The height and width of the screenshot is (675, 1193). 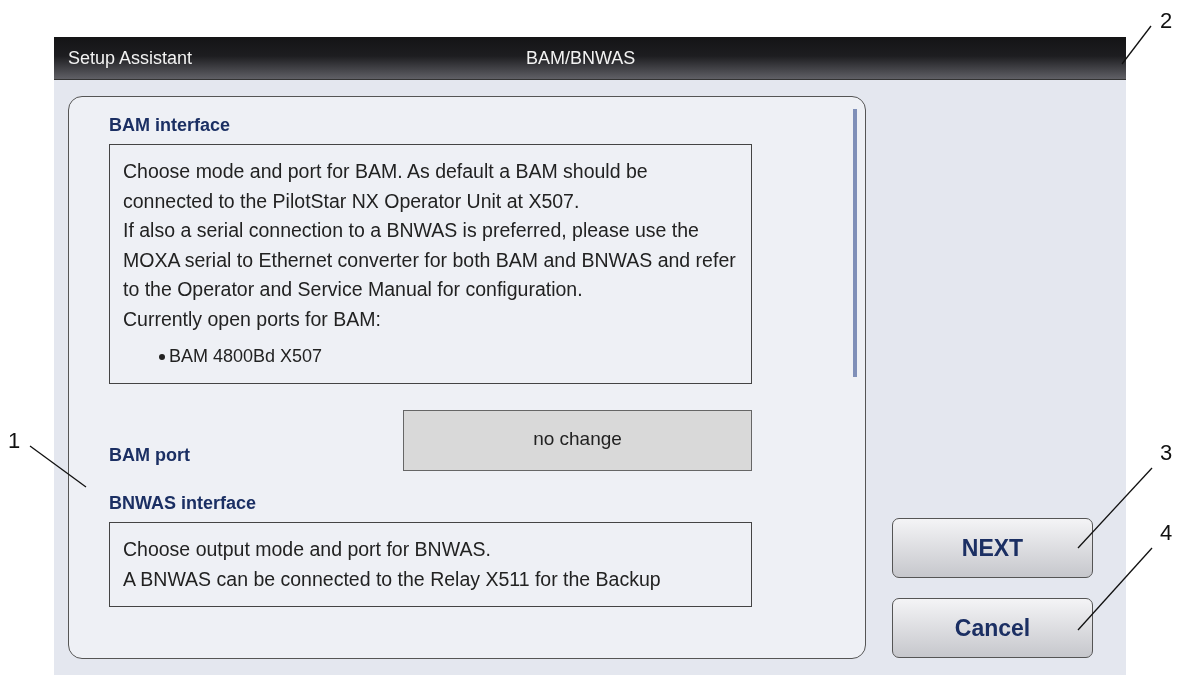 What do you see at coordinates (246, 356) in the screenshot?
I see `port-item: BAM 4800Bd X507` at bounding box center [246, 356].